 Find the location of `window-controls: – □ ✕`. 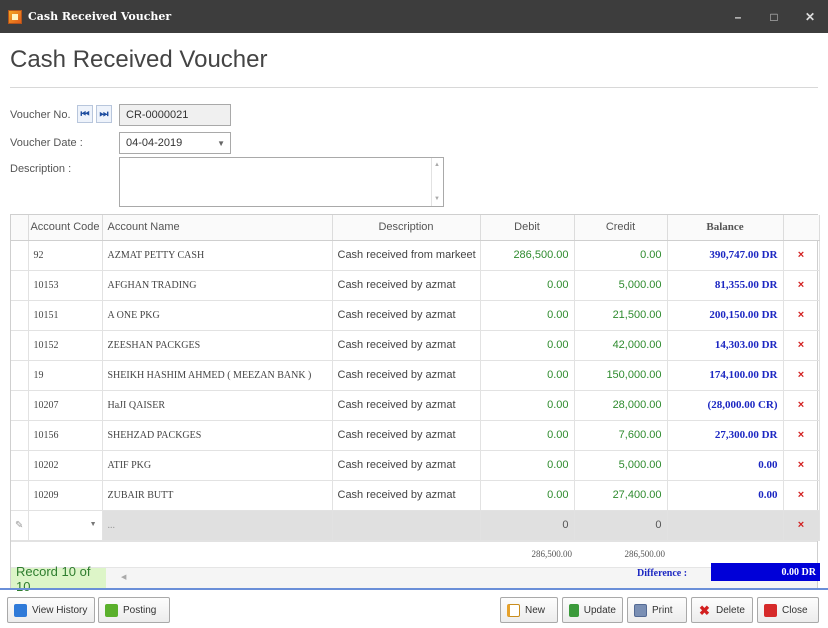

window-controls: – □ ✕ is located at coordinates (774, 16).